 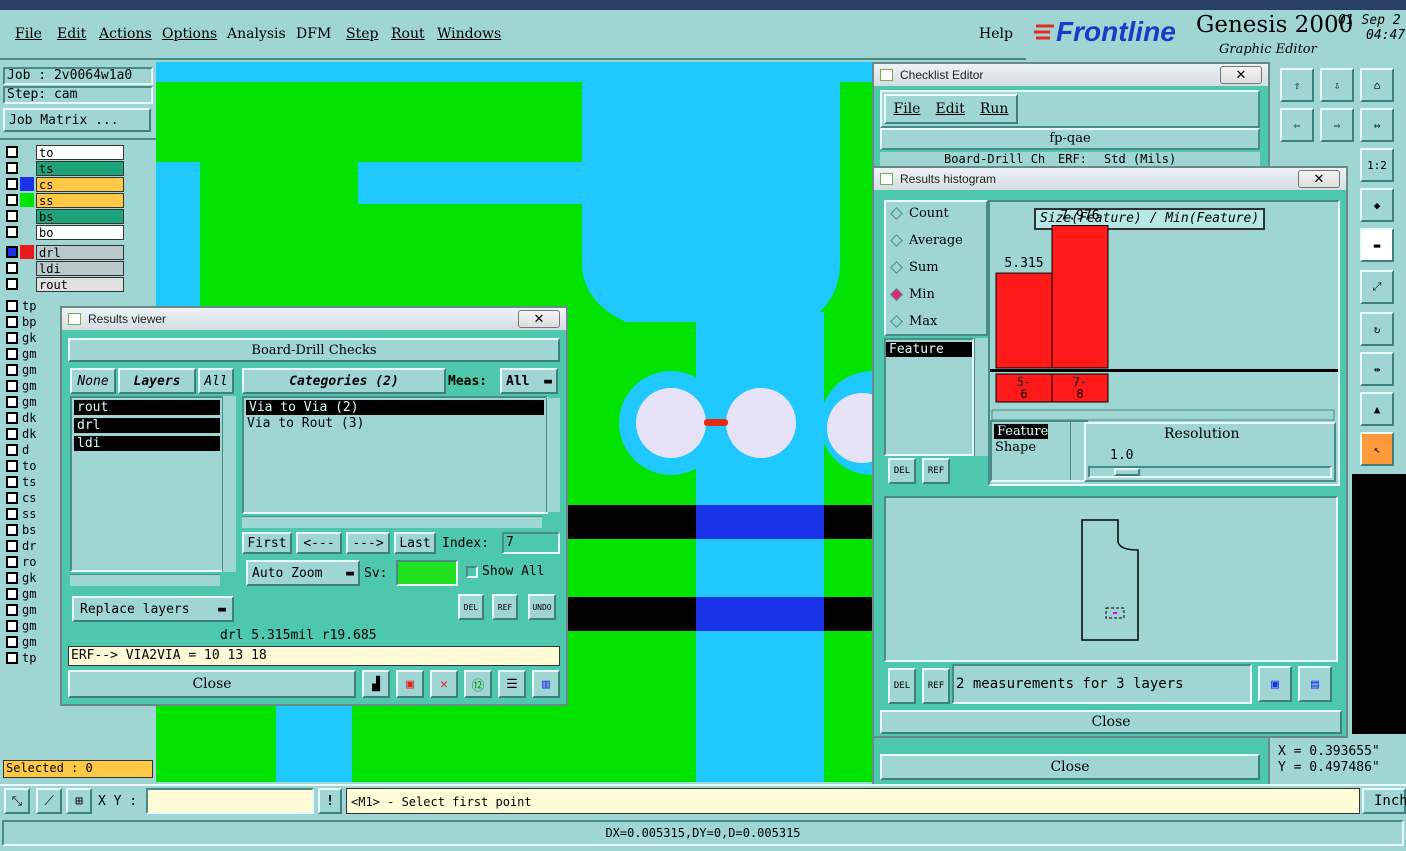 What do you see at coordinates (1111, 722) in the screenshot?
I see `hist-close-button: Close` at bounding box center [1111, 722].